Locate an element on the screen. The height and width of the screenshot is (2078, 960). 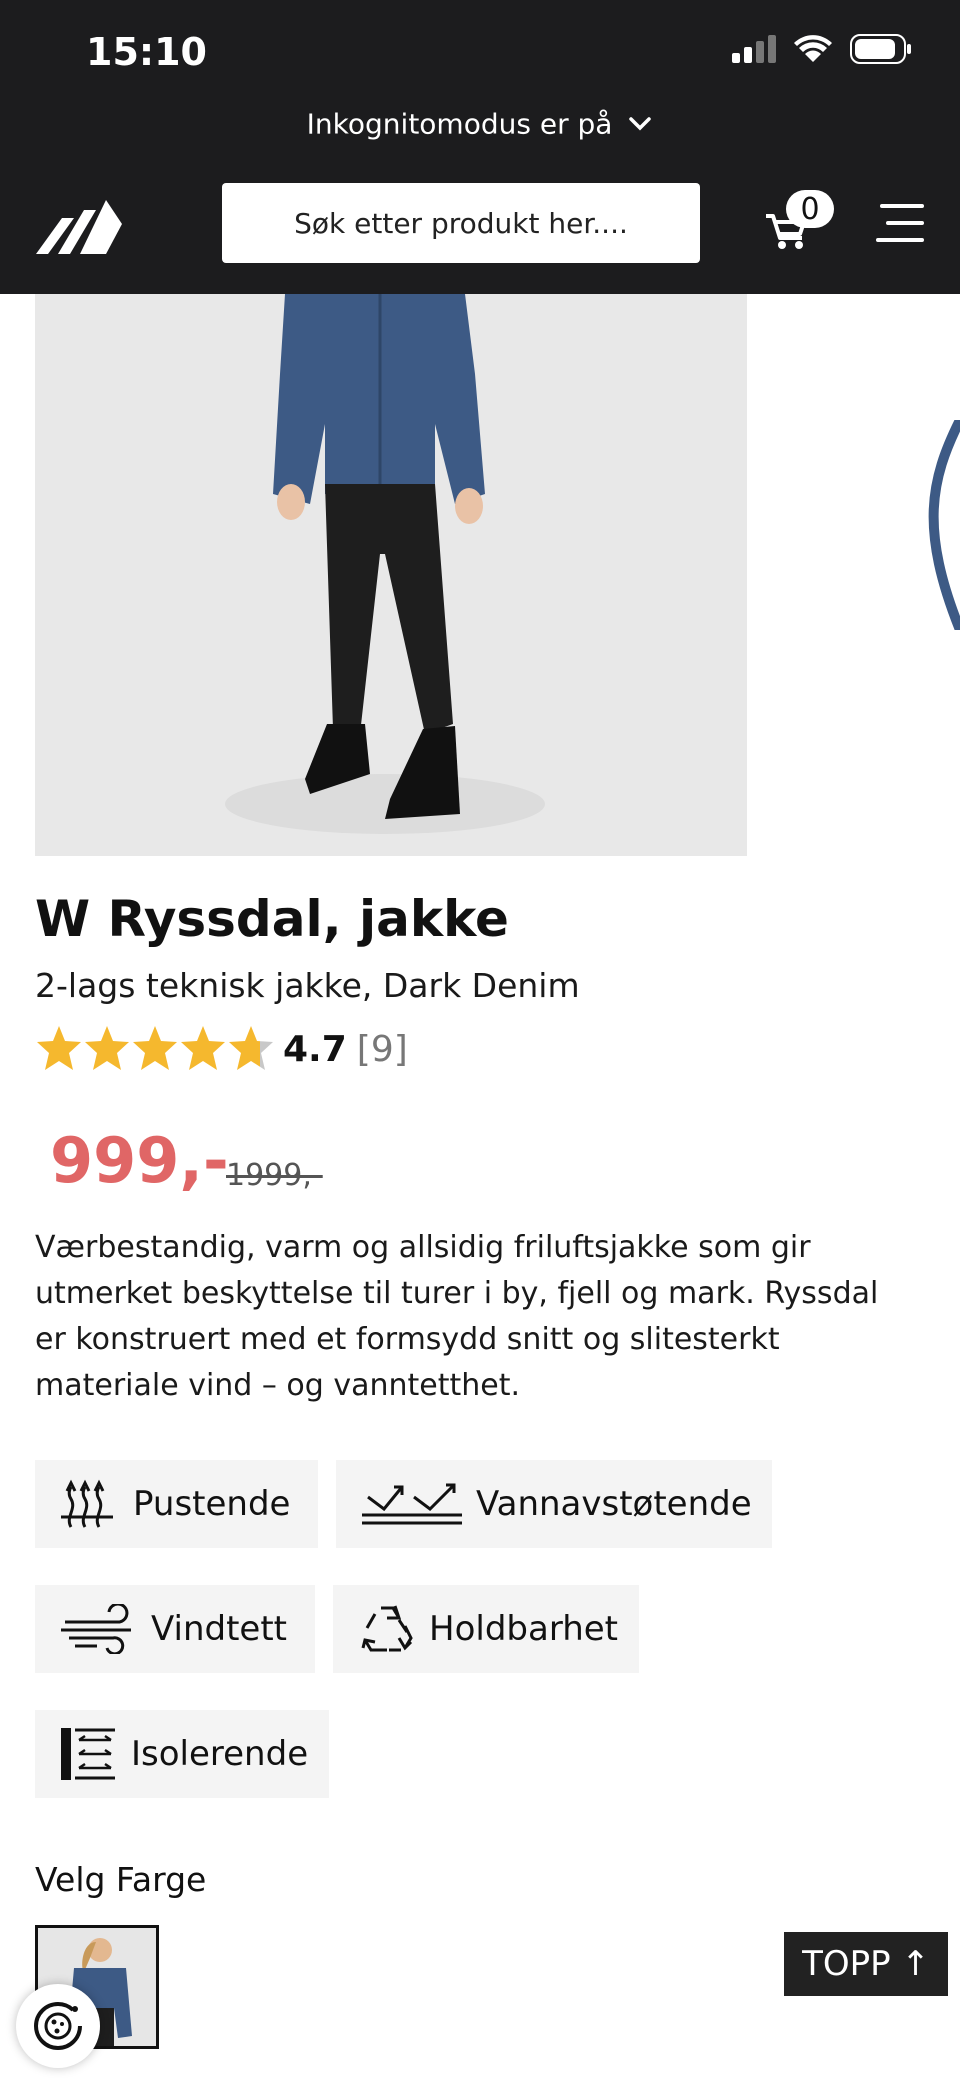
next-image-peek is located at coordinates (940, 525).